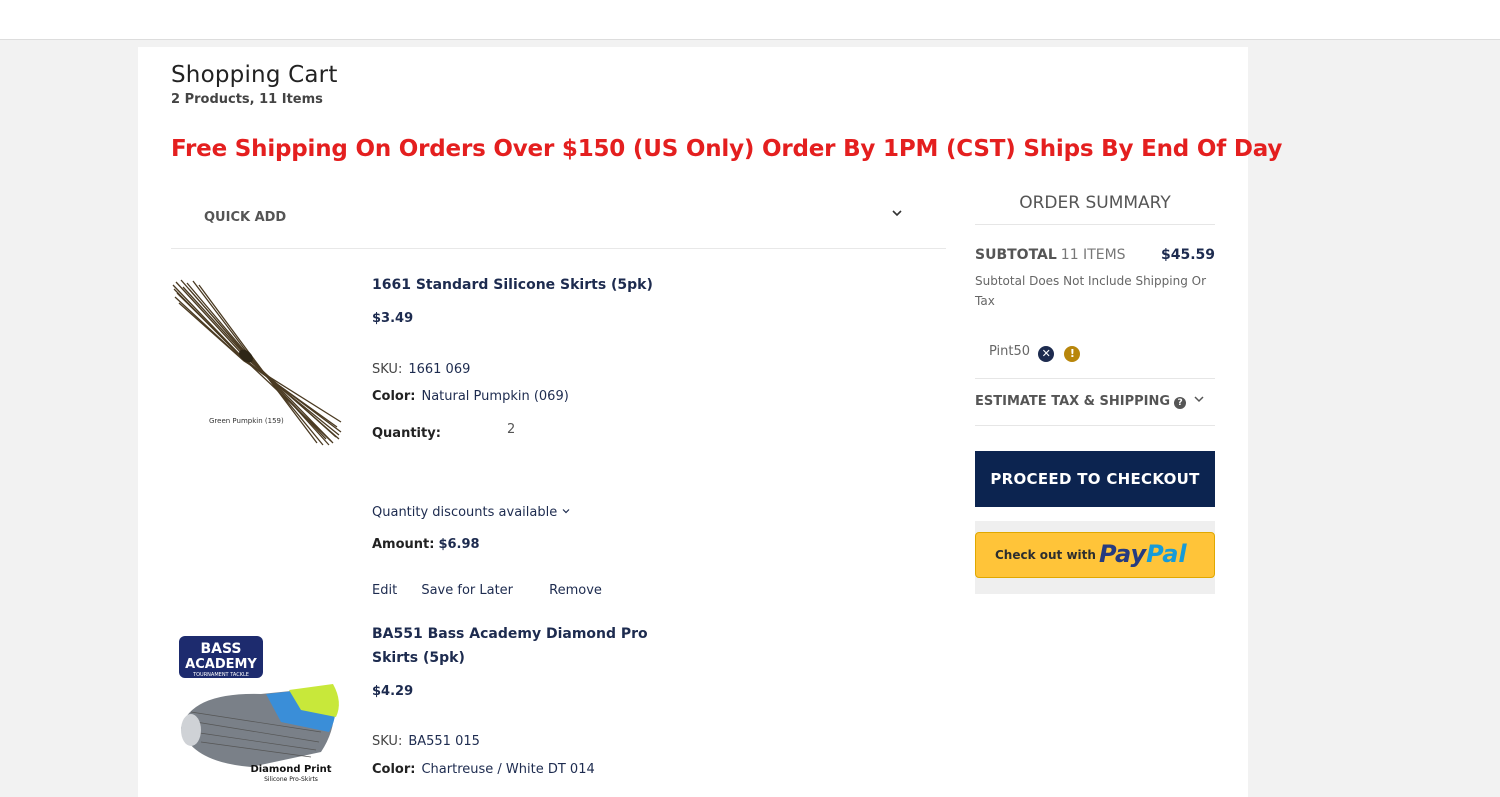 This screenshot has height=797, width=1500. I want to click on color-value: Chartreuse / White DT 014, so click(508, 769).